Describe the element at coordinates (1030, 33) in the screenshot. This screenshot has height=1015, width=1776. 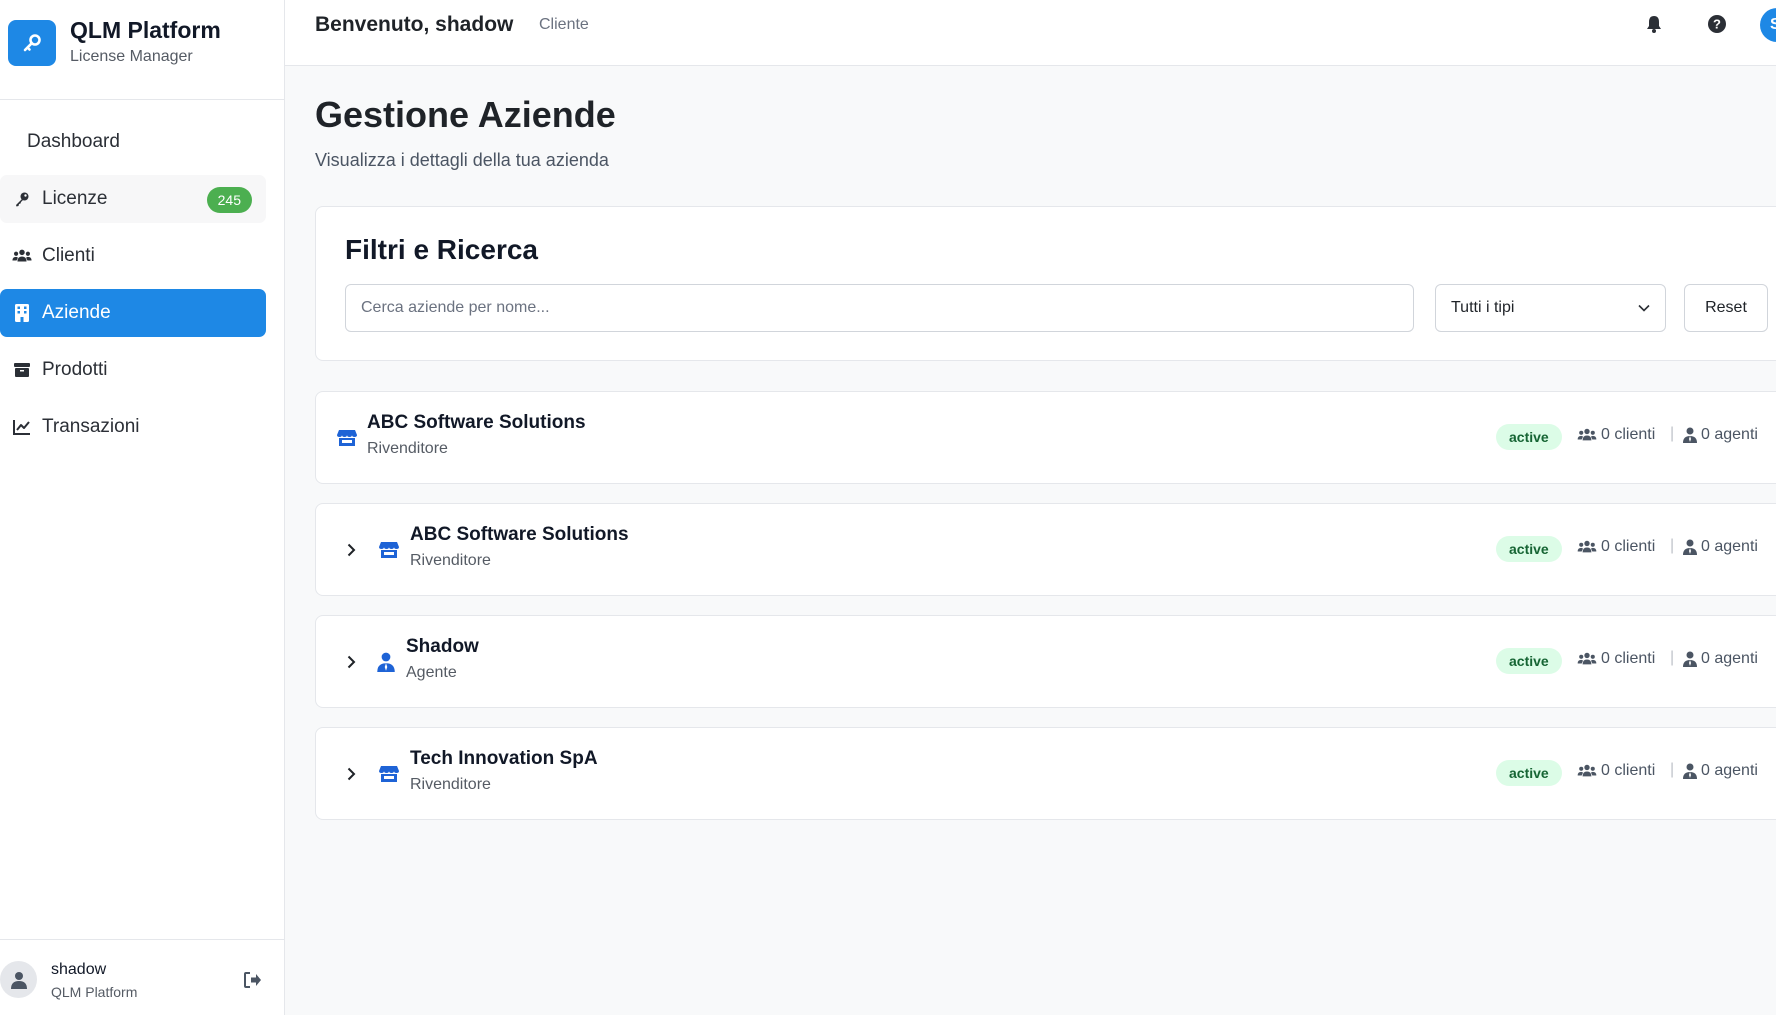
I see `top-bar: Benvenuto, shadow Cliente ? S` at that location.